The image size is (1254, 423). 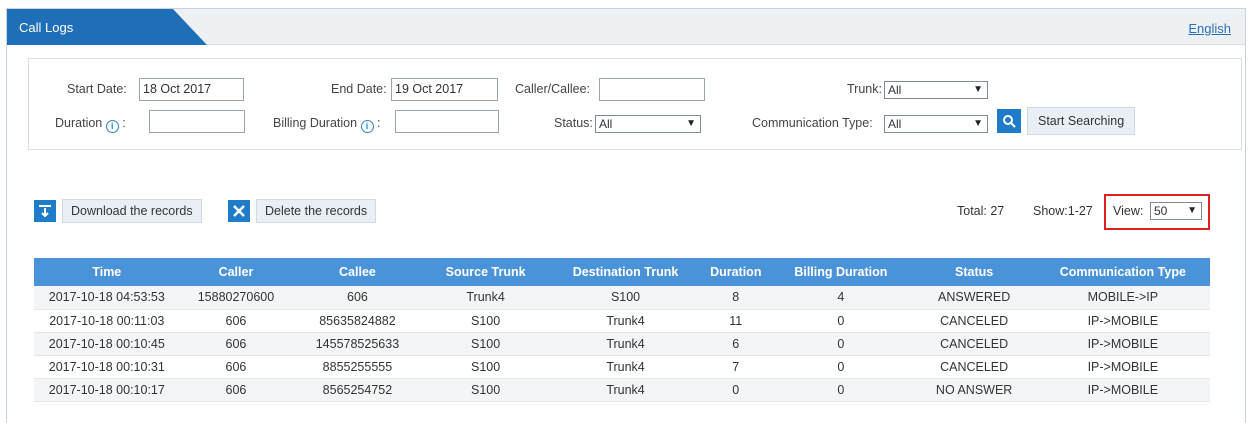 What do you see at coordinates (239, 211) in the screenshot?
I see `delete-icon` at bounding box center [239, 211].